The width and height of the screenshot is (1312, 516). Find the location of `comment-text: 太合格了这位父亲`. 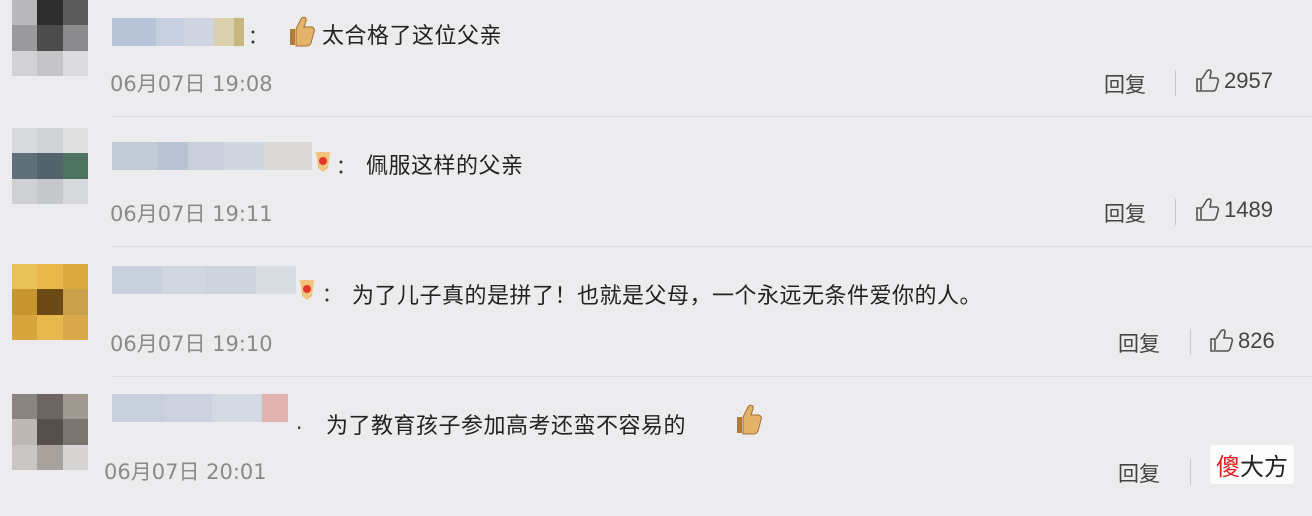

comment-text: 太合格了这位父亲 is located at coordinates (412, 36).